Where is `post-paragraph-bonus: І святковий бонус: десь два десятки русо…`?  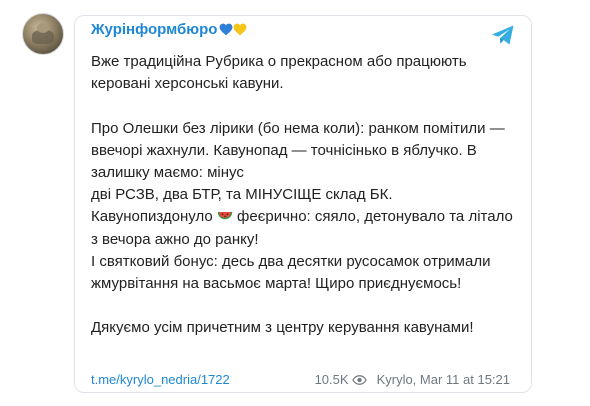 post-paragraph-bonus: І святковий бонус: десь два десятки русо… is located at coordinates (293, 272).